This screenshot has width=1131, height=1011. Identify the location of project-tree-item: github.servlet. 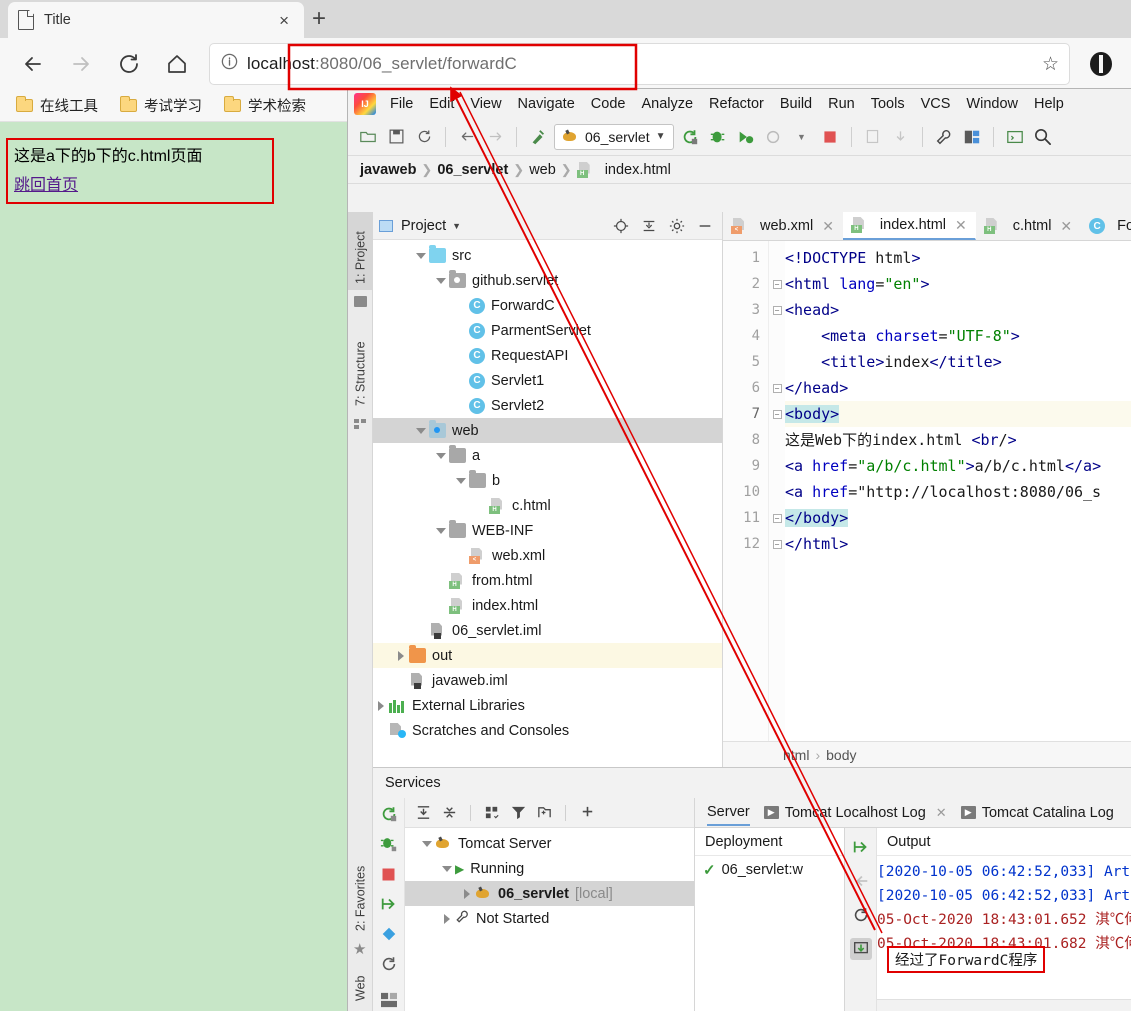
(547, 280).